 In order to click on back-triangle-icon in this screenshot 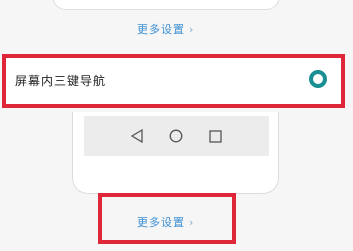, I will do `click(137, 136)`.